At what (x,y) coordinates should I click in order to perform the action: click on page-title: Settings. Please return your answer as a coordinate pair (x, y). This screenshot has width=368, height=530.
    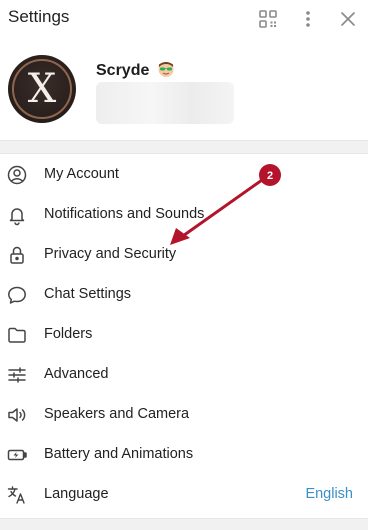
    Looking at the image, I should click on (39, 16).